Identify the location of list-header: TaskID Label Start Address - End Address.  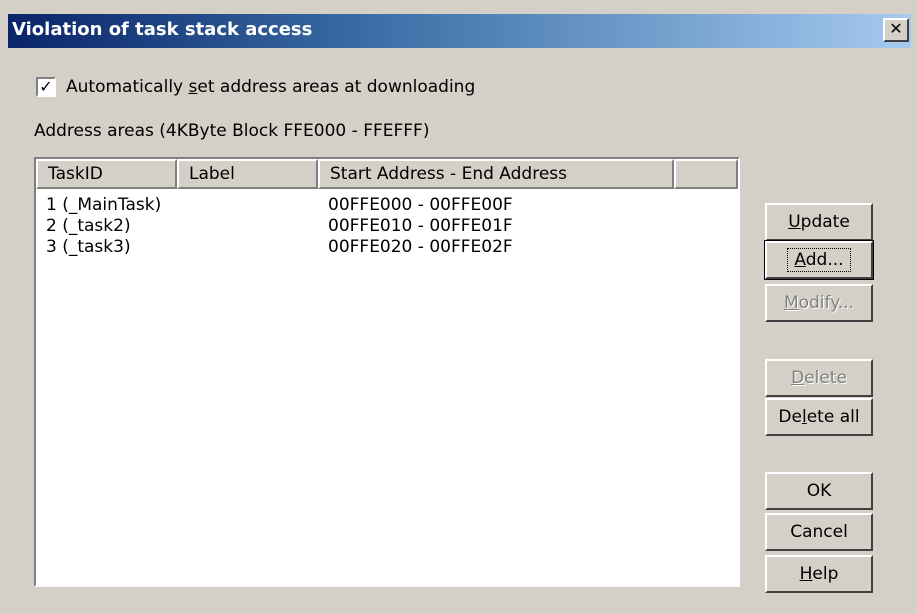
(387, 174).